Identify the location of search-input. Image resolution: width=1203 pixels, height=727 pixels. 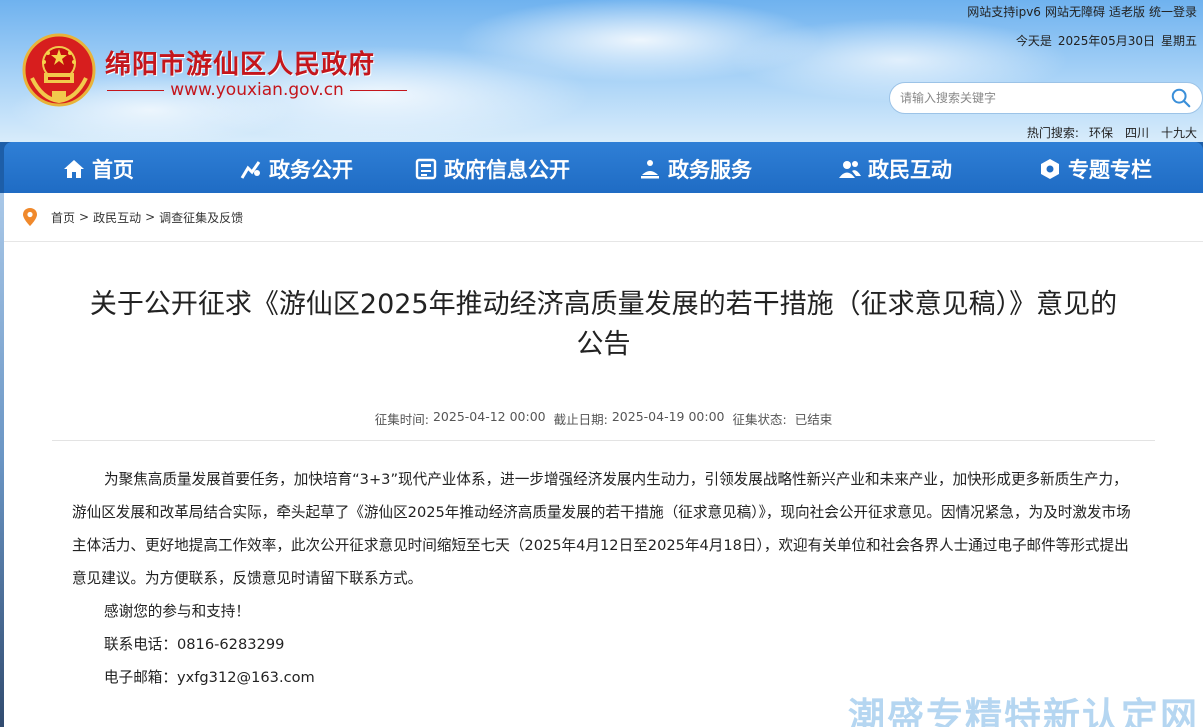
(1035, 98).